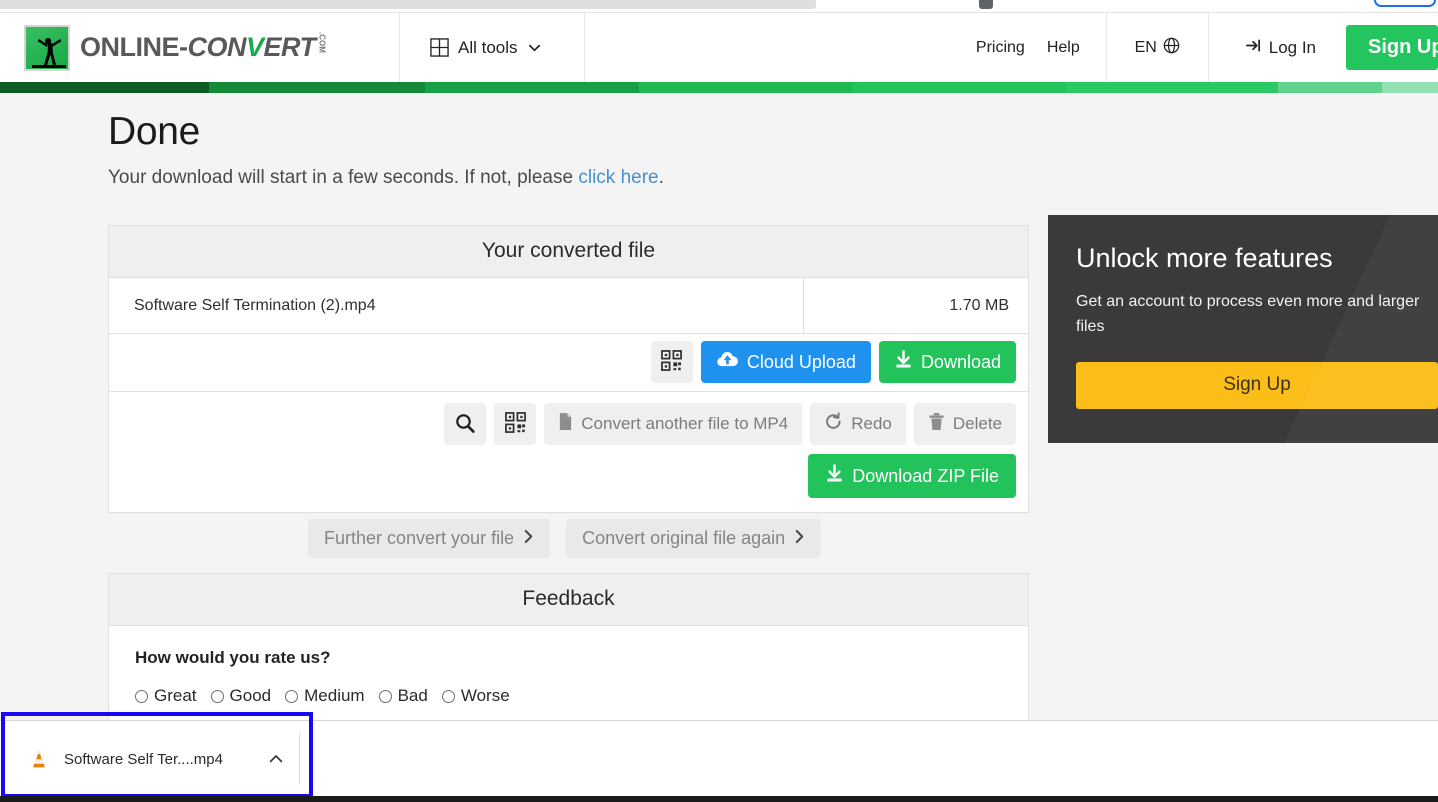 This screenshot has height=802, width=1438. Describe the element at coordinates (290, 47) in the screenshot. I see `logo-ert-text: ERT` at that location.